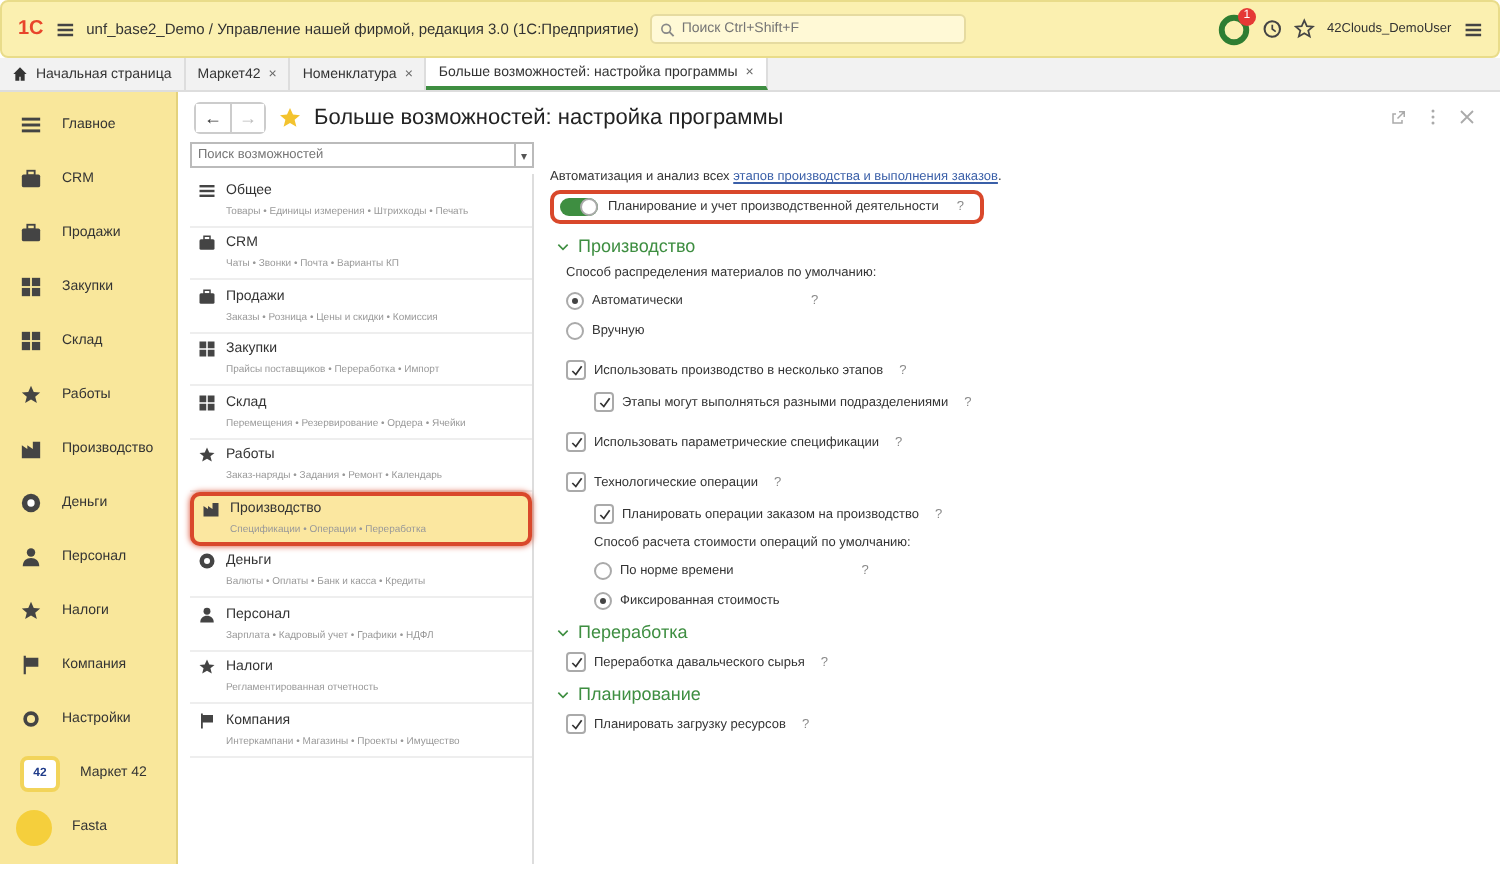 The width and height of the screenshot is (1500, 892). Describe the element at coordinates (1272, 29) in the screenshot. I see `history-icon` at that location.